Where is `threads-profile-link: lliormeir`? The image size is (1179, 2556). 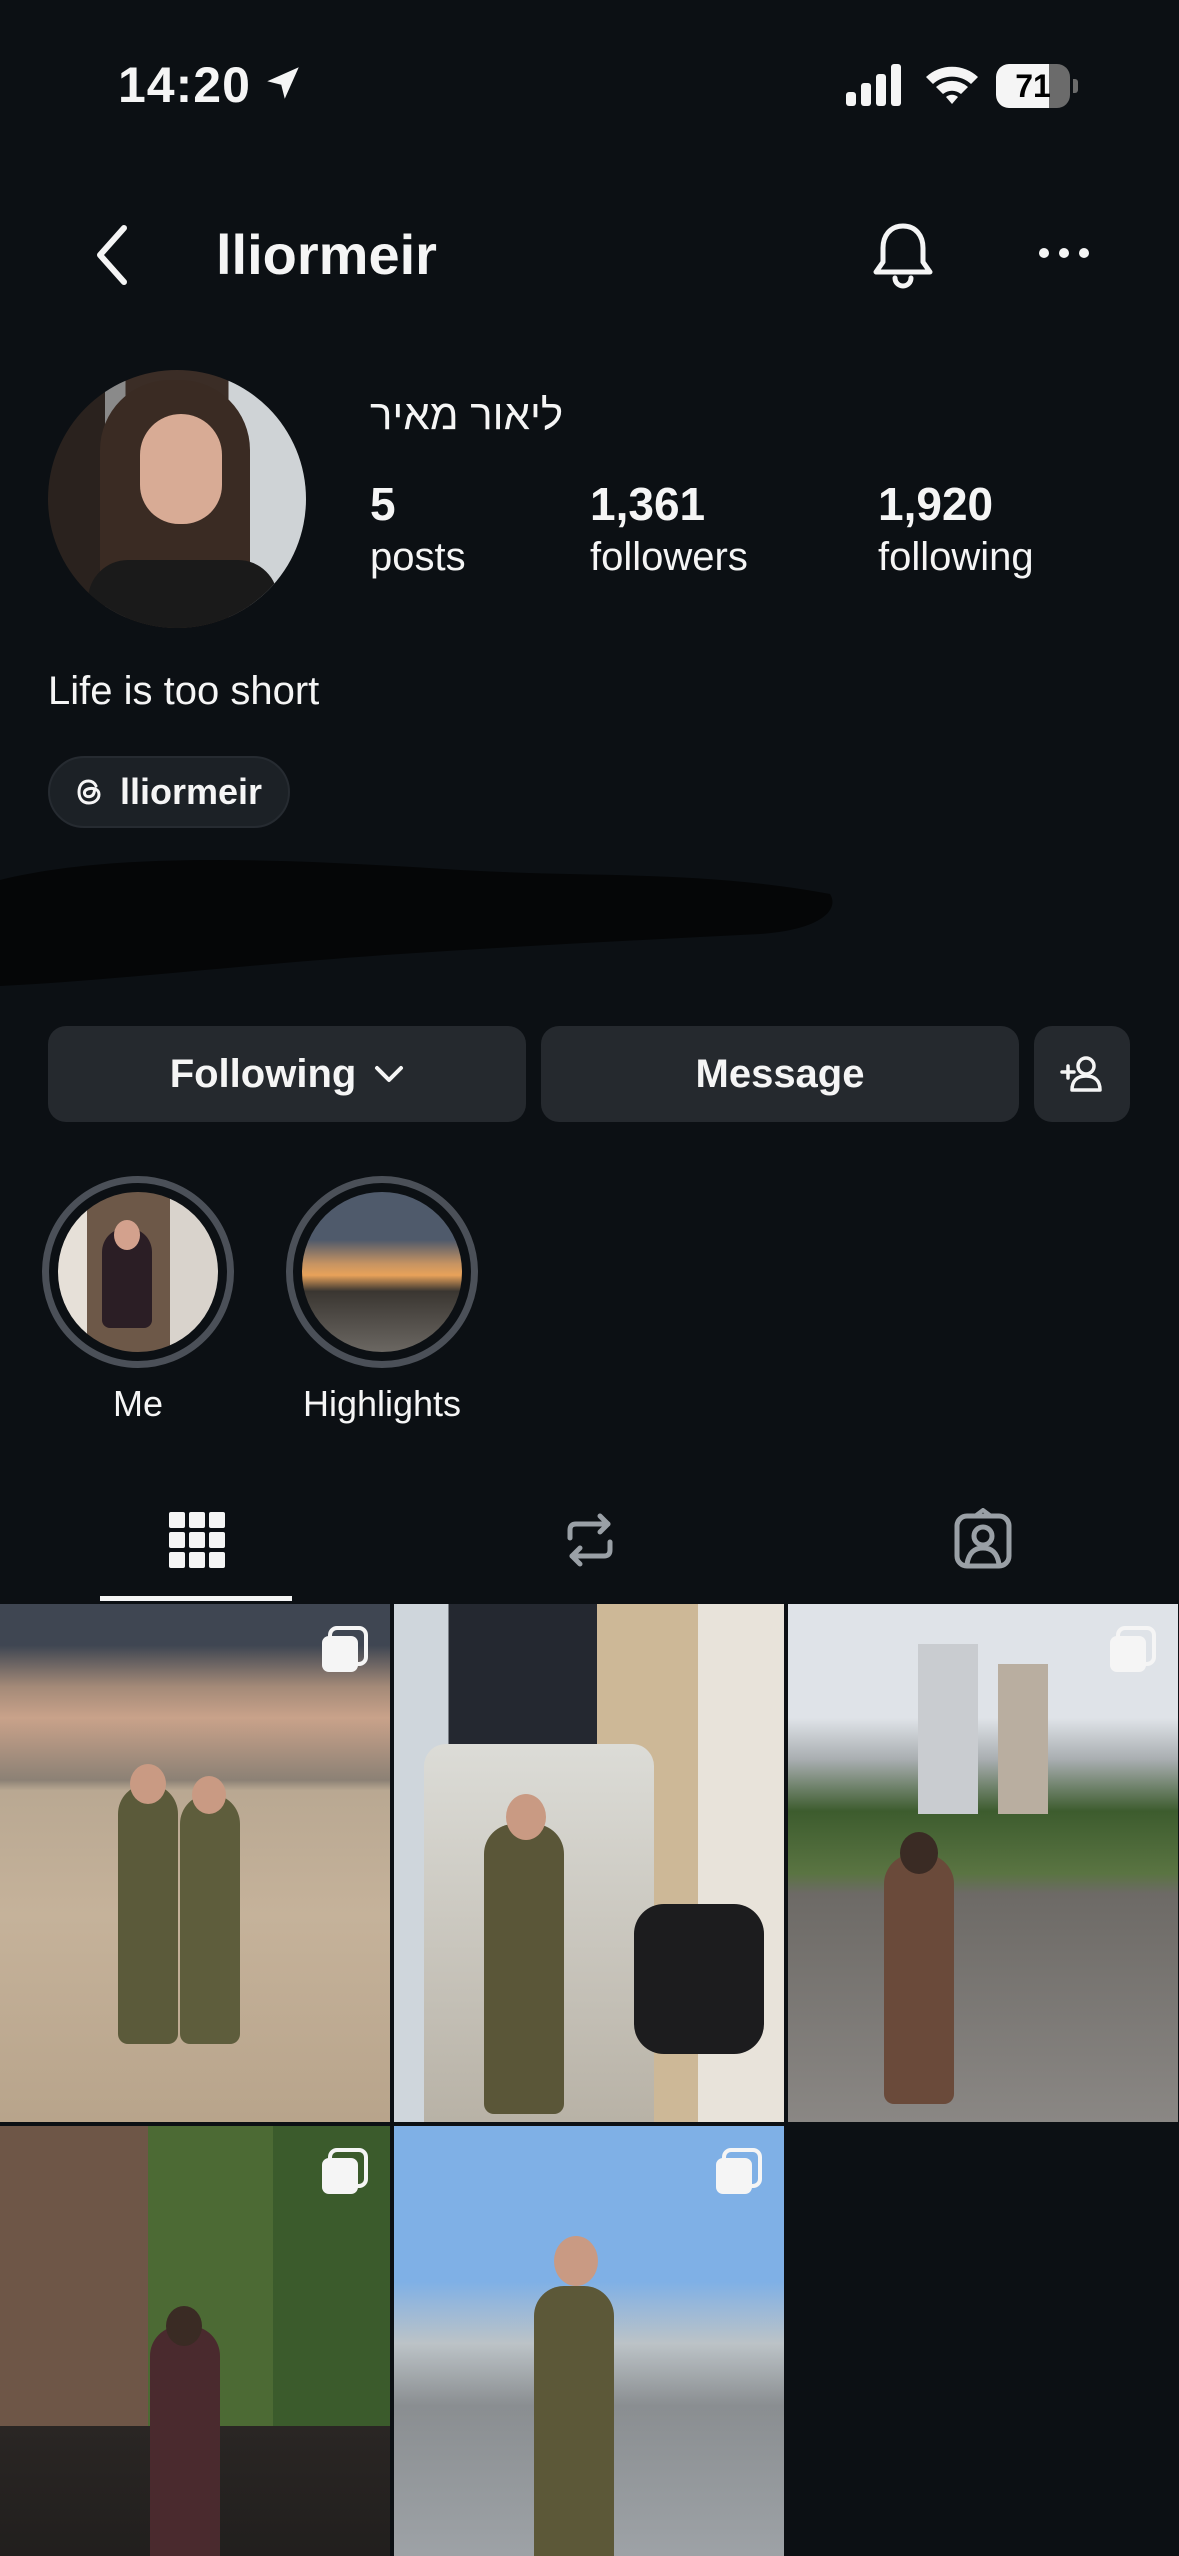 threads-profile-link: lliormeir is located at coordinates (169, 792).